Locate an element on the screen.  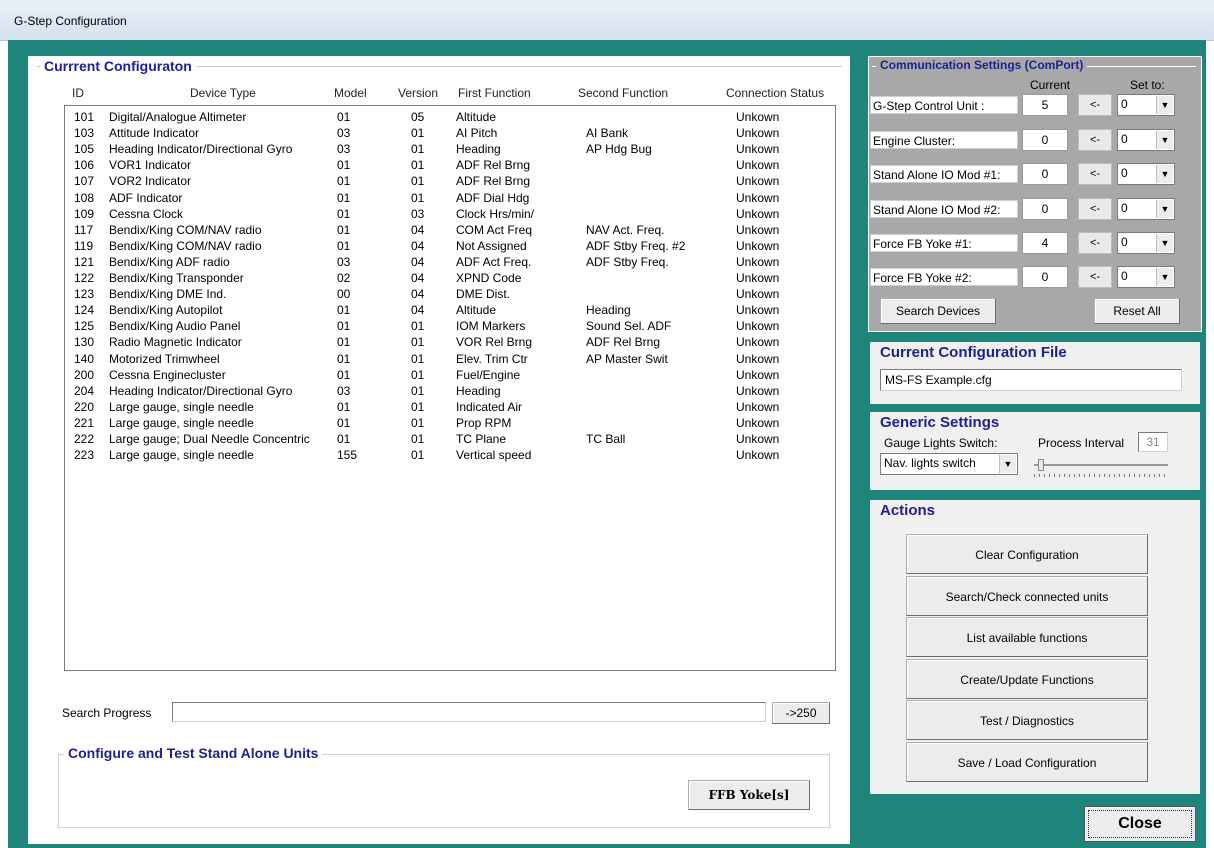
cell-device-type: Bendix/King Audio Panel is located at coordinates (175, 326).